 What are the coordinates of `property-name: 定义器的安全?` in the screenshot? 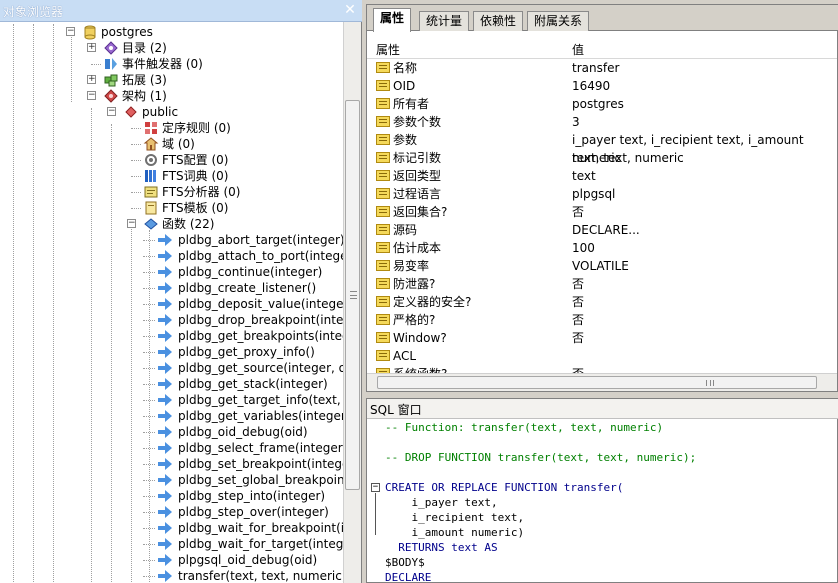 It's located at (432, 302).